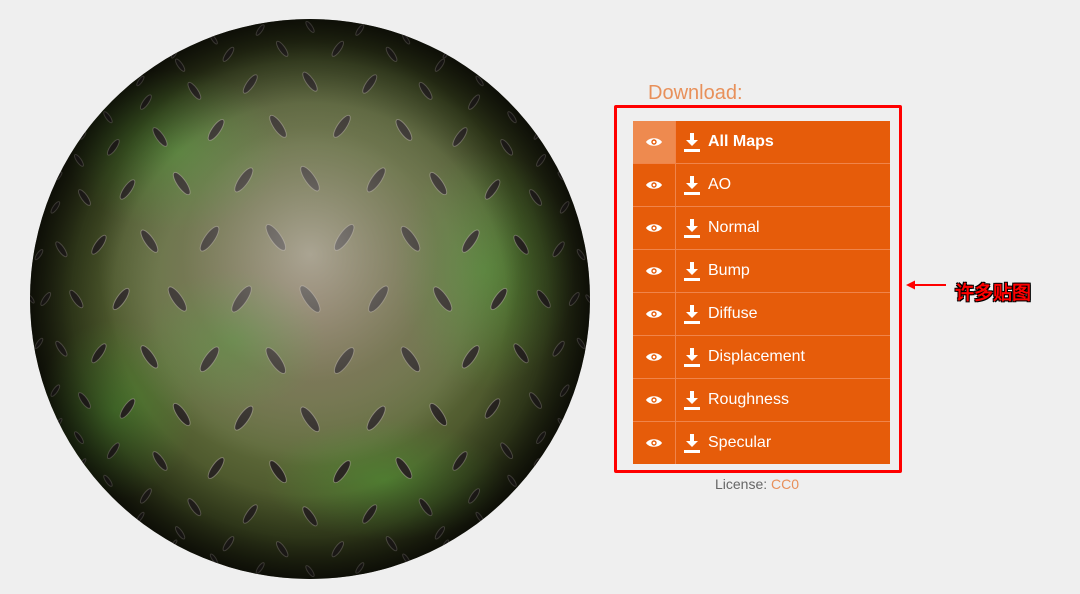 This screenshot has width=1080, height=594. I want to click on download-button: Normal, so click(783, 228).